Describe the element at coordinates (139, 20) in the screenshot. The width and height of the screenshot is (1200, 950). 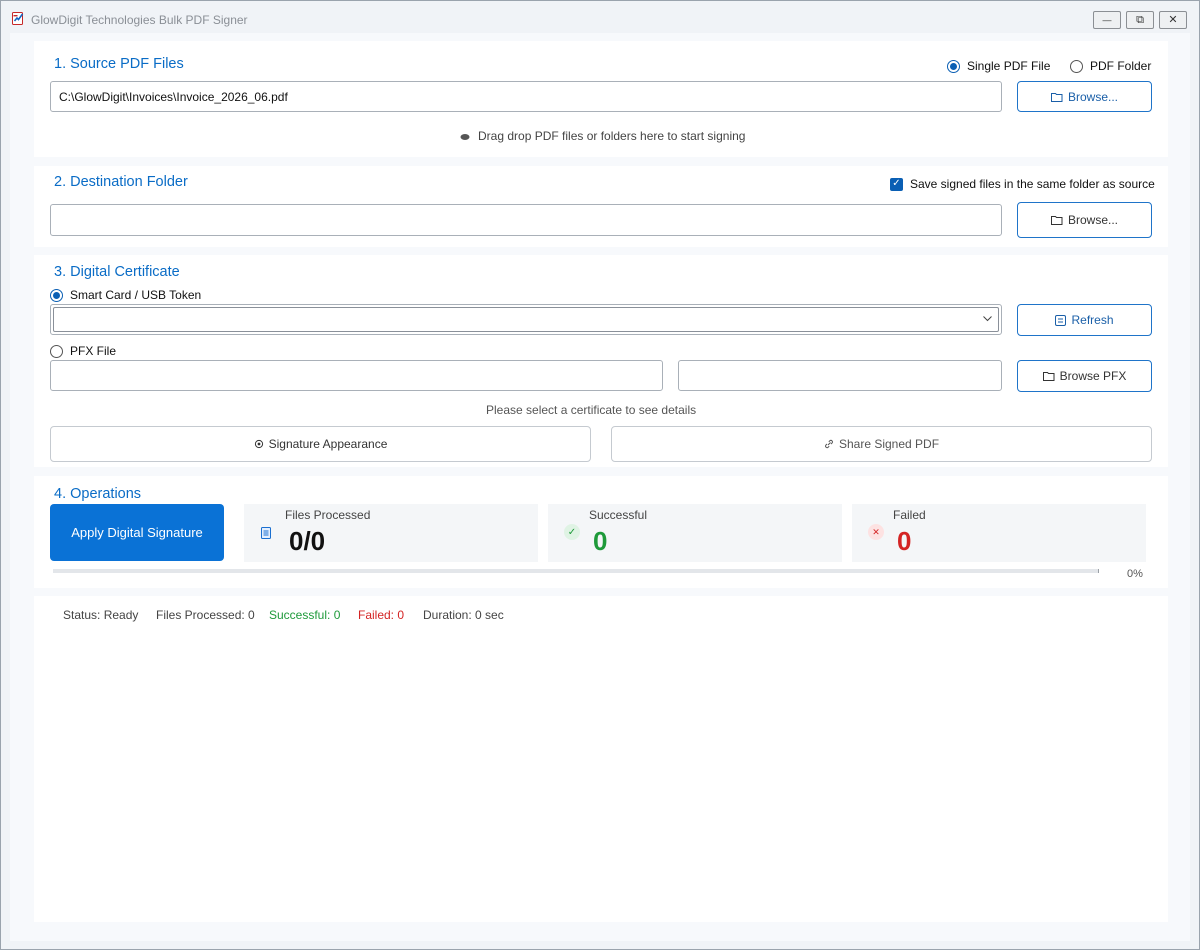
I see `window-title: GlowDigit Technologies Bulk PDF Signer` at that location.